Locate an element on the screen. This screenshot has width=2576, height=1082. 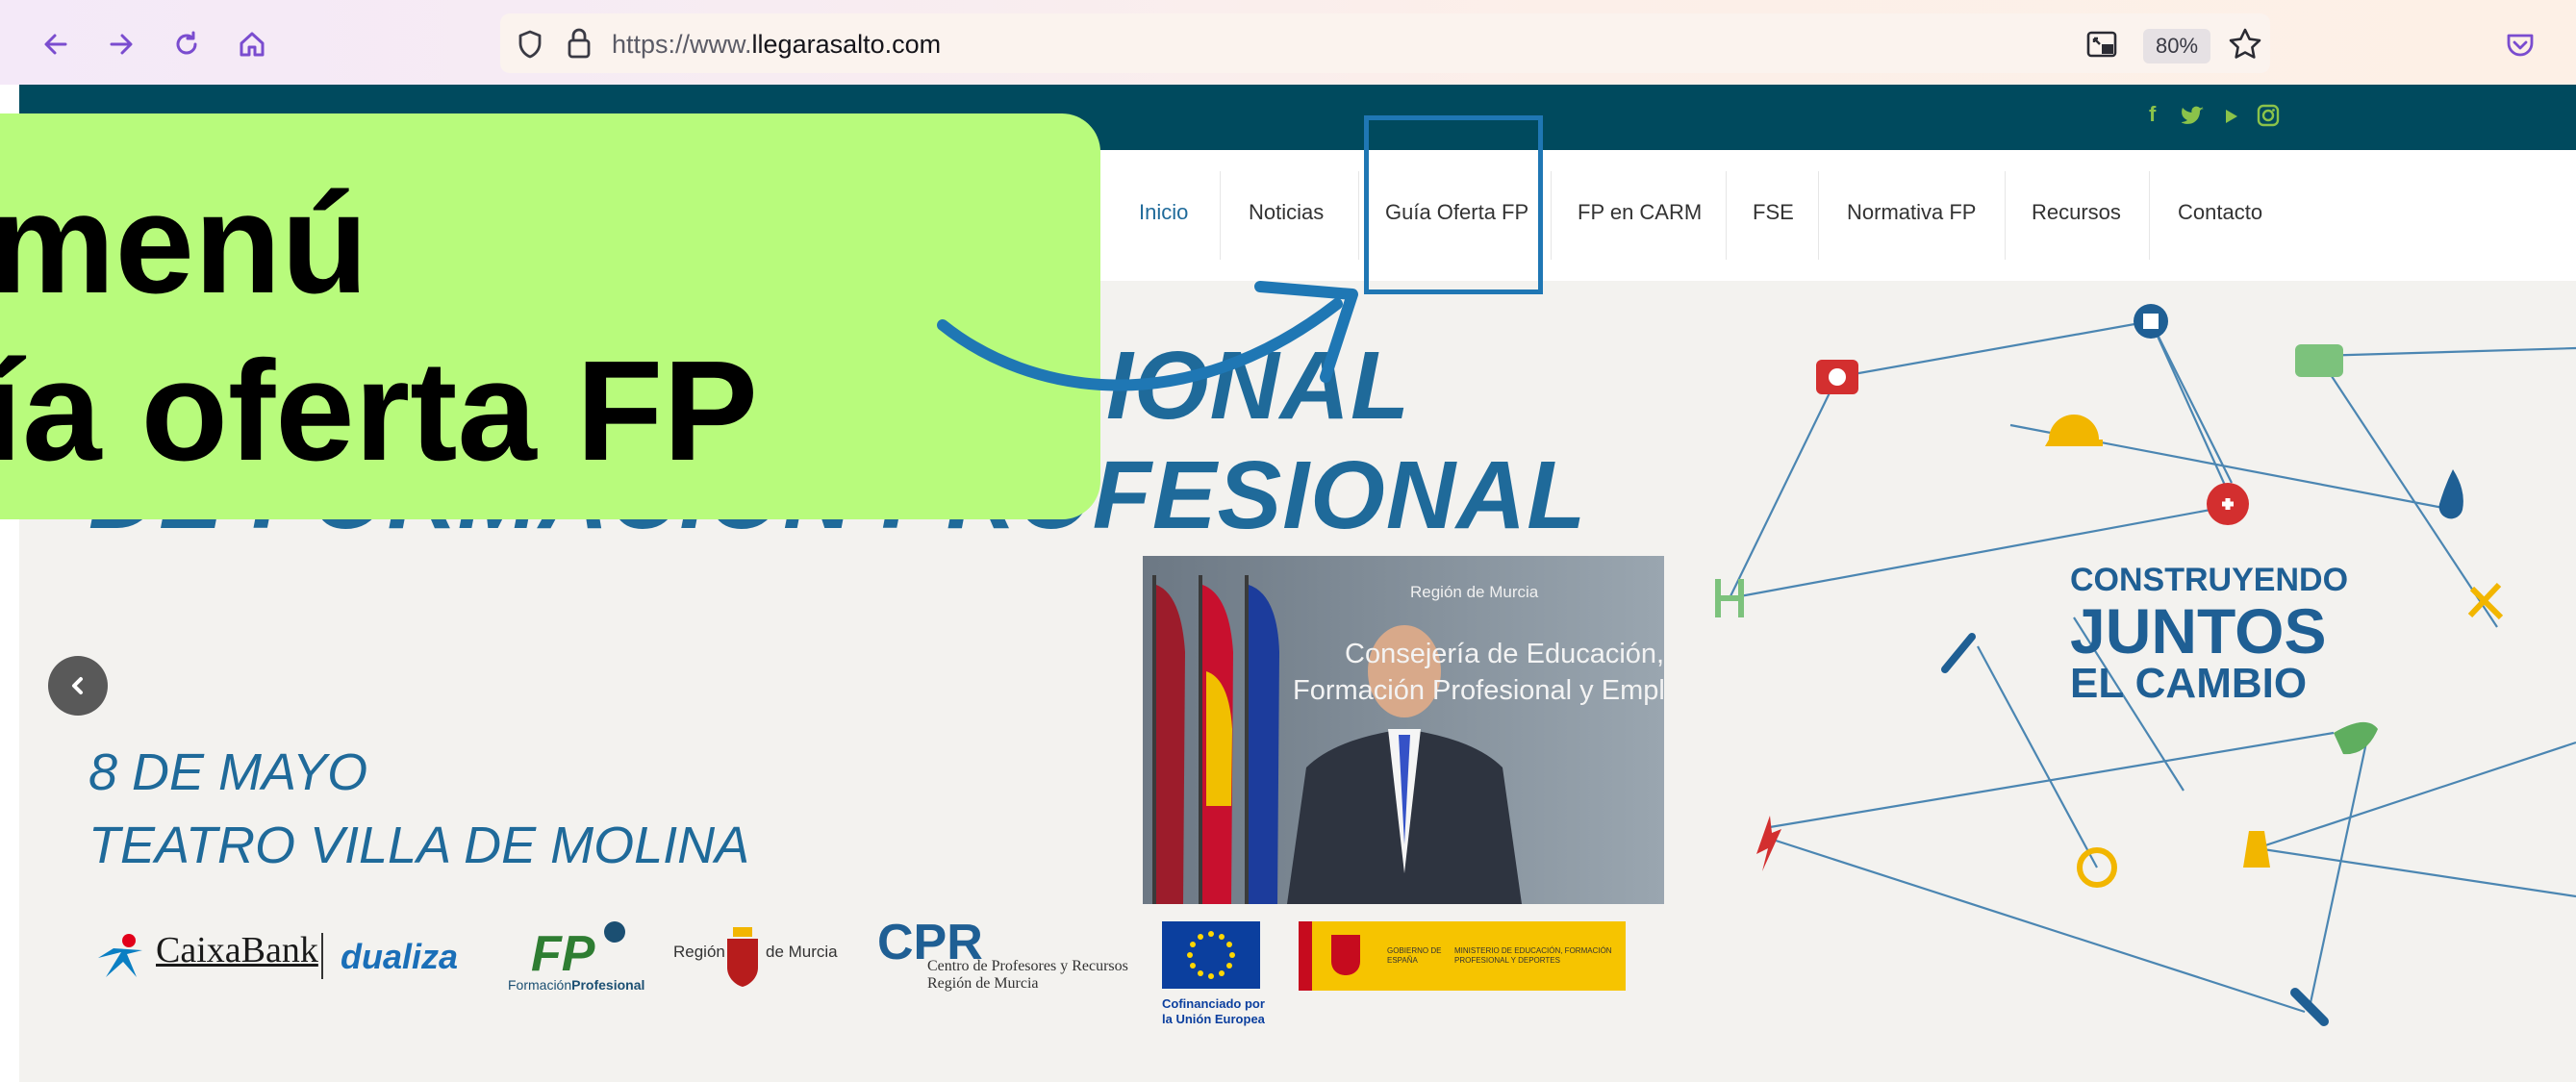
chevron-left-icon is located at coordinates (77, 685).